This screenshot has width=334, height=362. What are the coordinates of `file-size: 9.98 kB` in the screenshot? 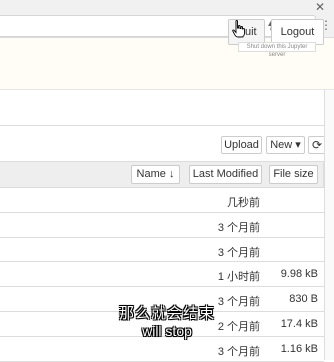 It's located at (299, 274).